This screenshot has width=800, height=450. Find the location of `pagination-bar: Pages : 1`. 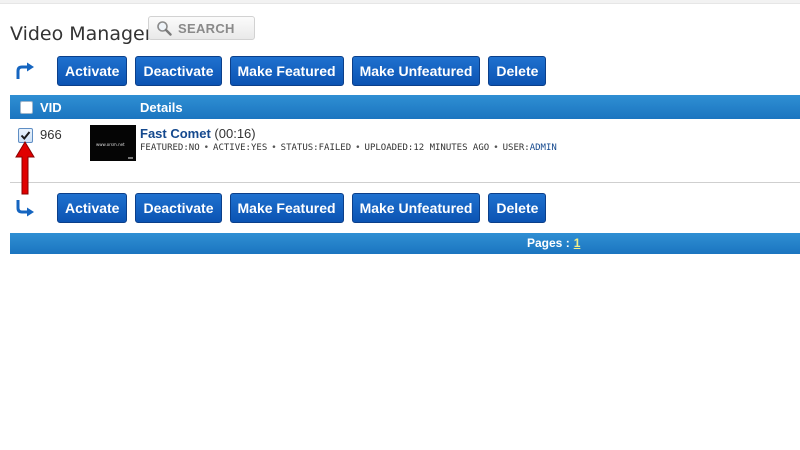

pagination-bar: Pages : 1 is located at coordinates (405, 243).